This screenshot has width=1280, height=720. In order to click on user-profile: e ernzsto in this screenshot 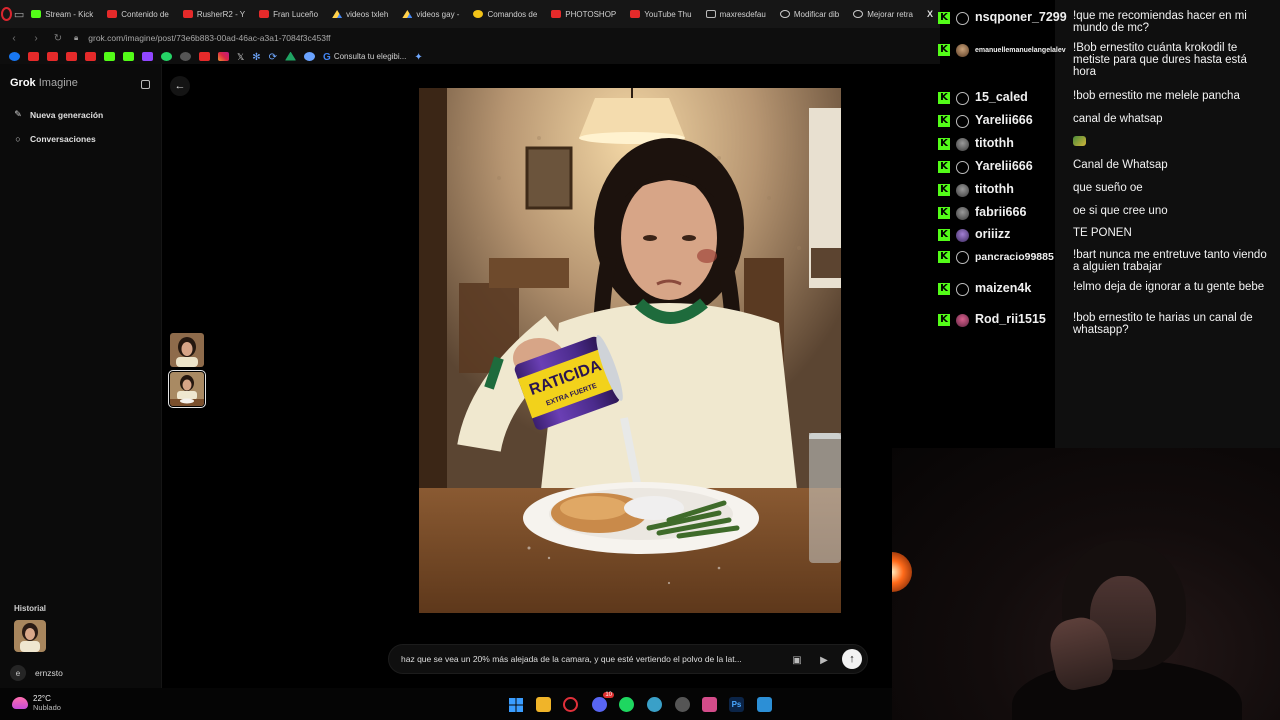, I will do `click(36, 673)`.